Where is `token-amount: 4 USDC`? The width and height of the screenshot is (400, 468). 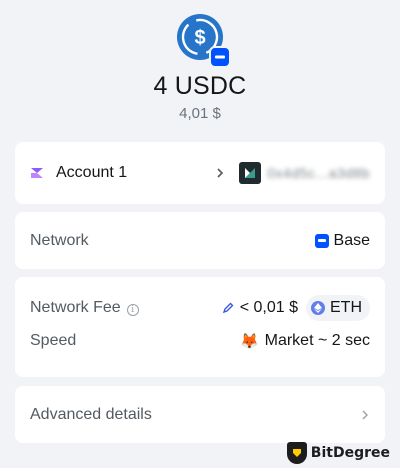 token-amount: 4 USDC is located at coordinates (200, 86).